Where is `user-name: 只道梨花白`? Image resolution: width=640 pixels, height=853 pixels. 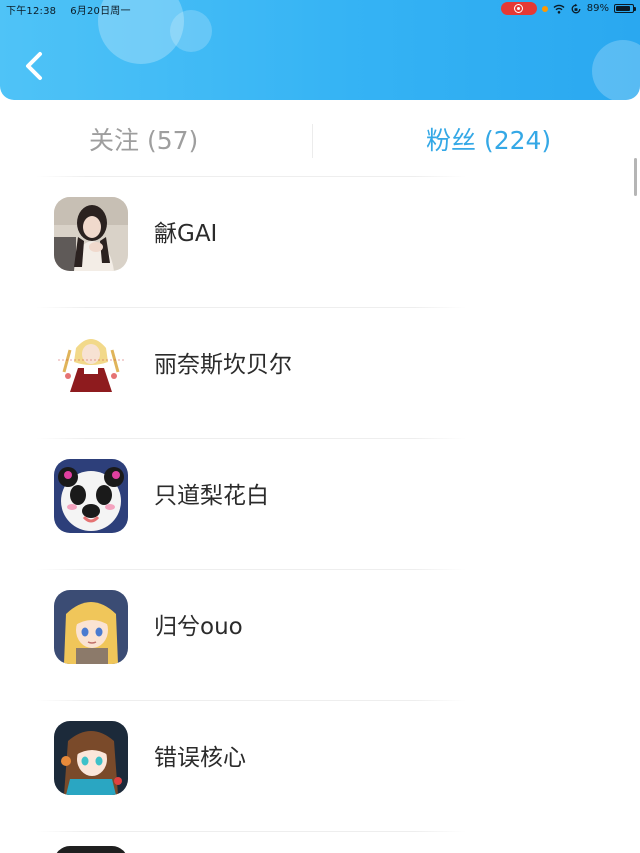
user-name: 只道梨花白 is located at coordinates (211, 496).